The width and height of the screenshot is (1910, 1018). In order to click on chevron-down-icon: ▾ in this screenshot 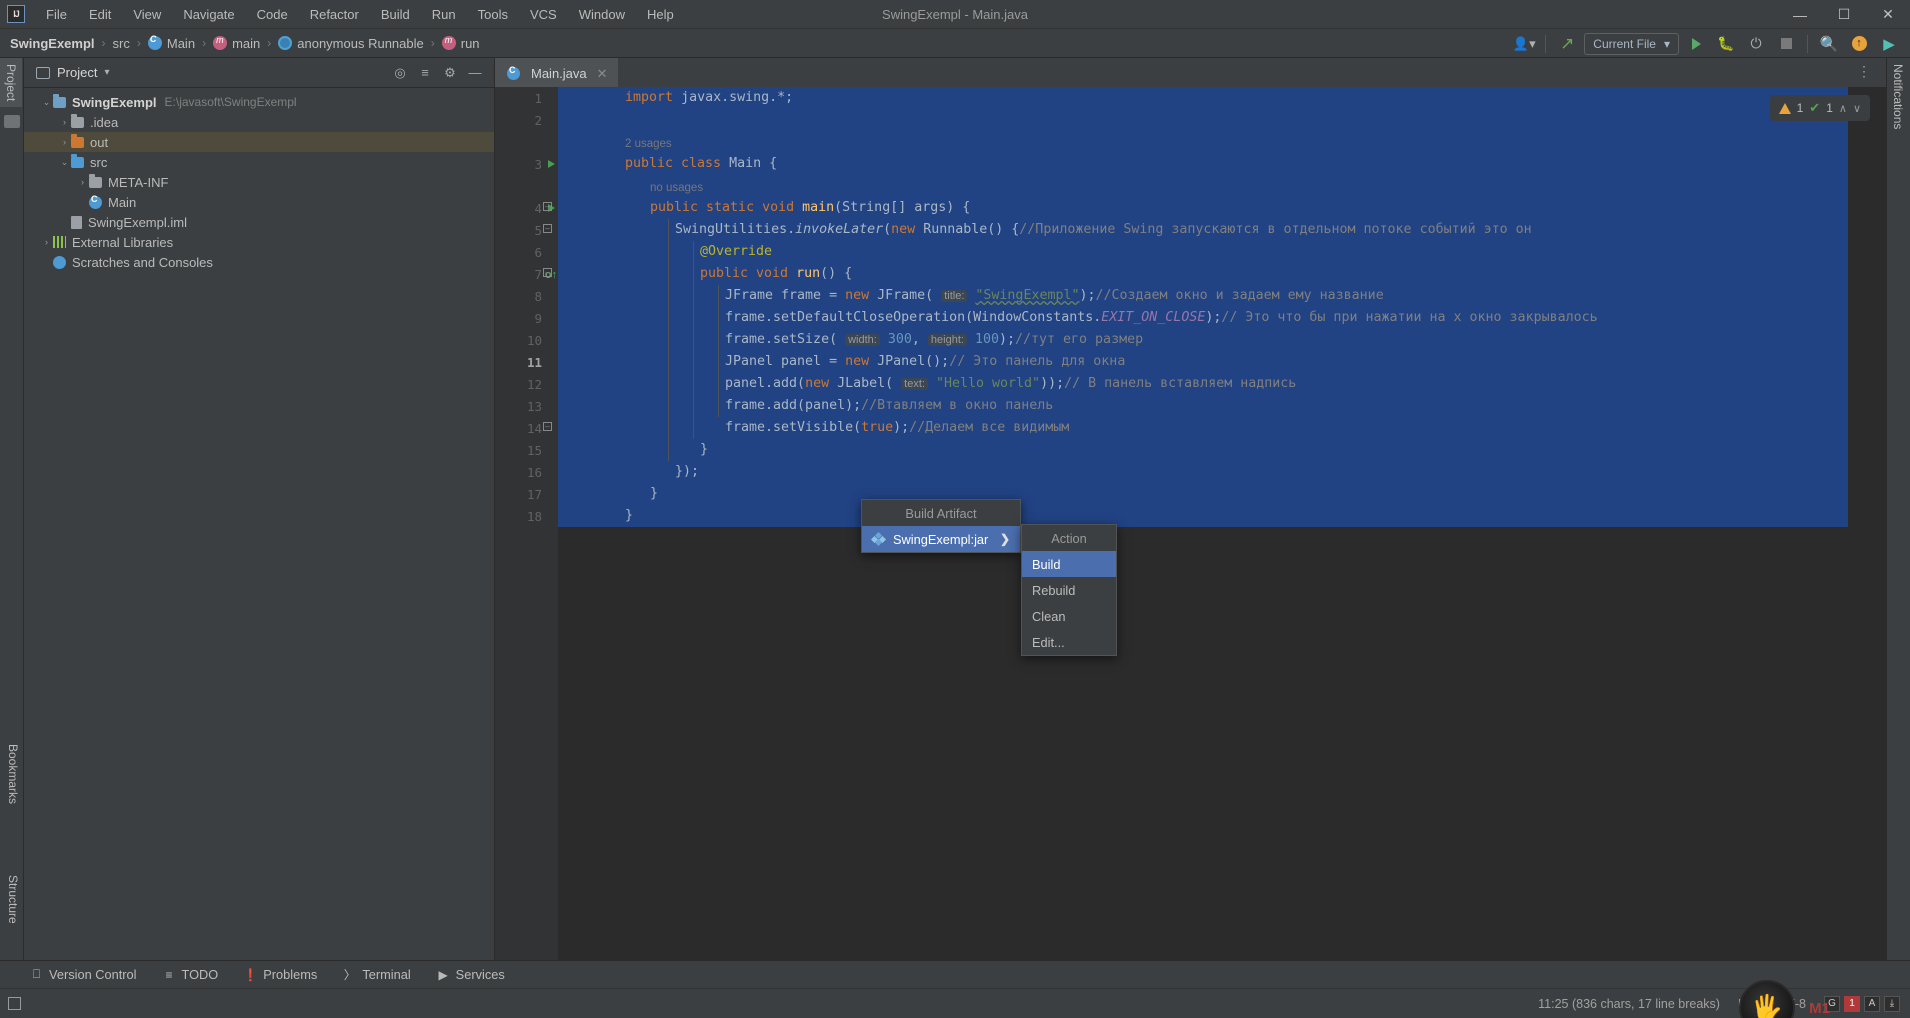, I will do `click(106, 72)`.